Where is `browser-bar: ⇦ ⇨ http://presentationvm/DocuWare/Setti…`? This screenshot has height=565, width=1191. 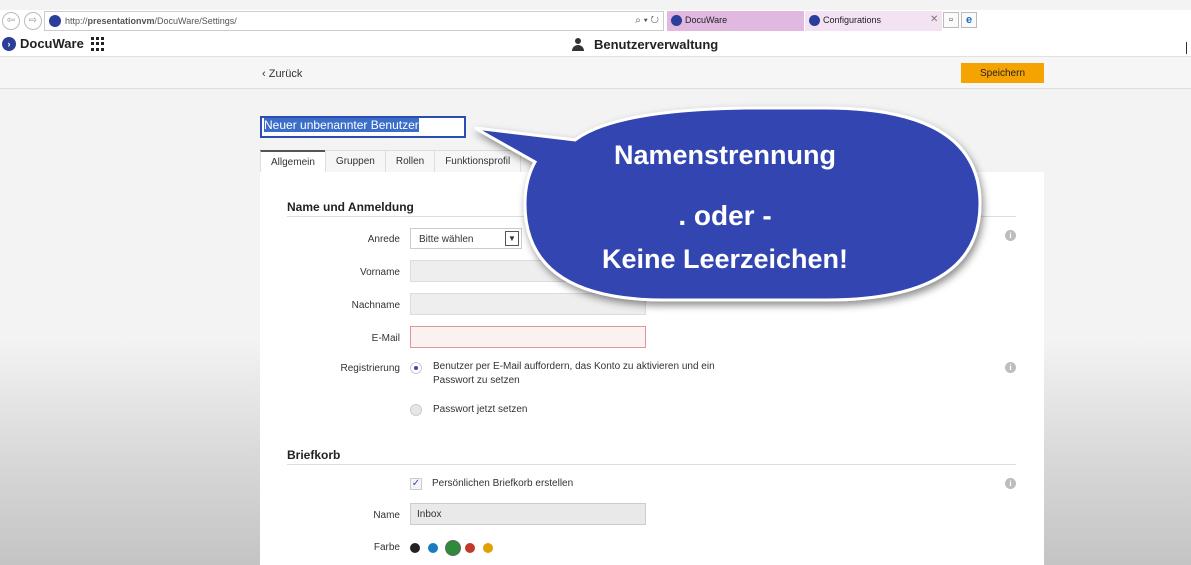
browser-bar: ⇦ ⇨ http://presentationvm/DocuWare/Setti… is located at coordinates (595, 21).